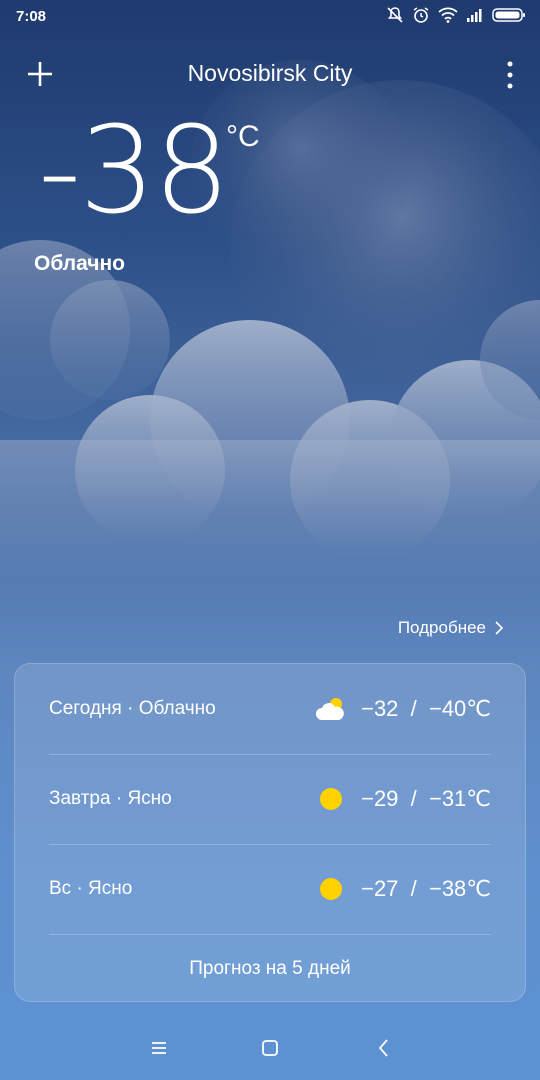 The width and height of the screenshot is (540, 1080). Describe the element at coordinates (79, 263) in the screenshot. I see `current-condition: Облачно` at that location.